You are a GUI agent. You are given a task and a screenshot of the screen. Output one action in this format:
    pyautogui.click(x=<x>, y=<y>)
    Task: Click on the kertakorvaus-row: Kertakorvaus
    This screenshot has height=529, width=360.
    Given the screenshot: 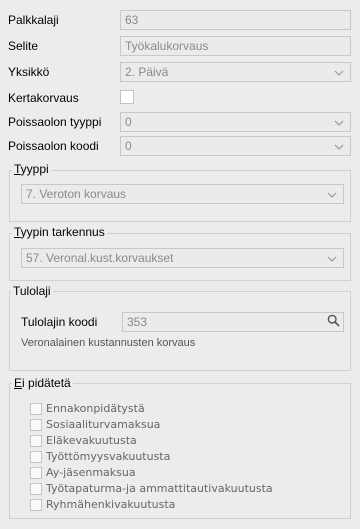 What is the action you would take?
    pyautogui.click(x=180, y=98)
    